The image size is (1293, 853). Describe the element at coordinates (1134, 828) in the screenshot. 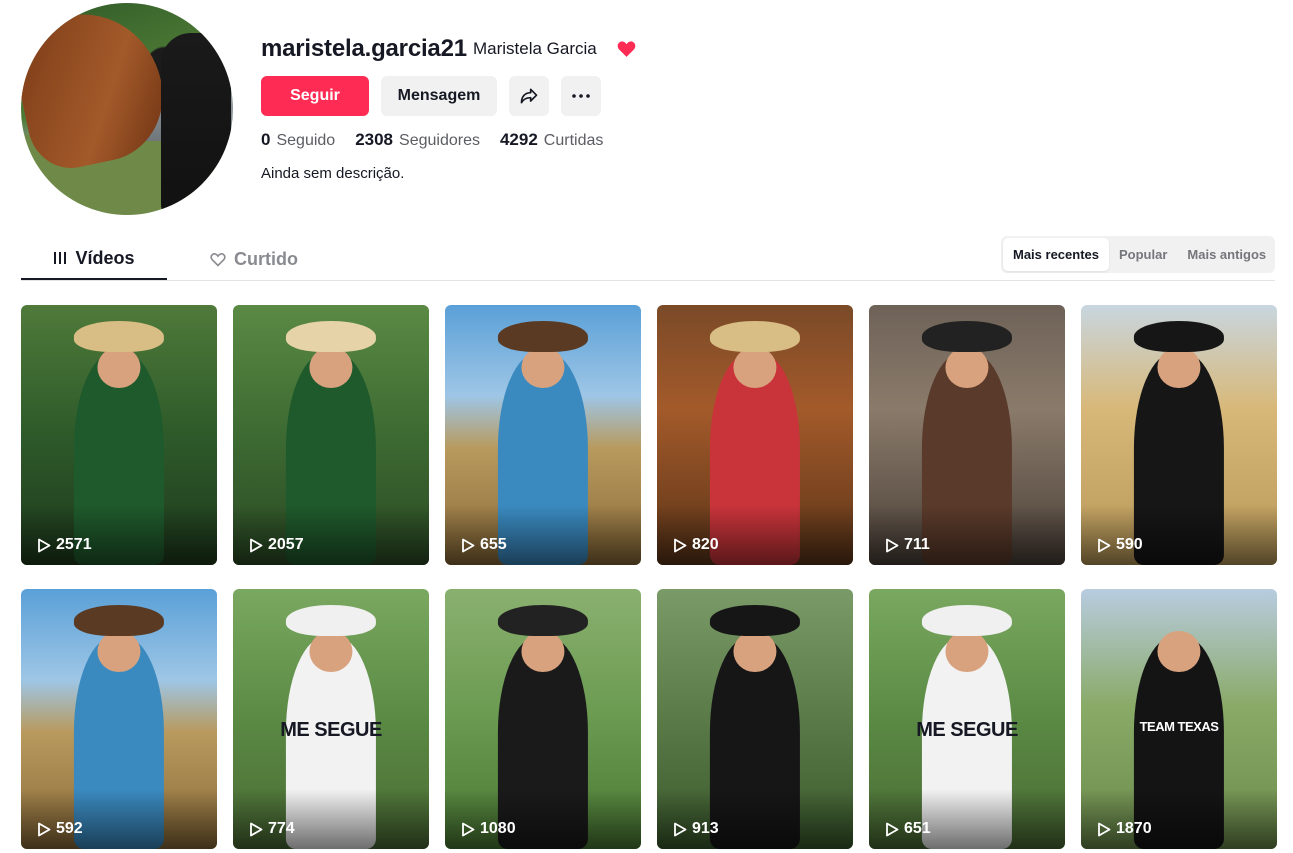

I see `view-count-value: 1870` at that location.